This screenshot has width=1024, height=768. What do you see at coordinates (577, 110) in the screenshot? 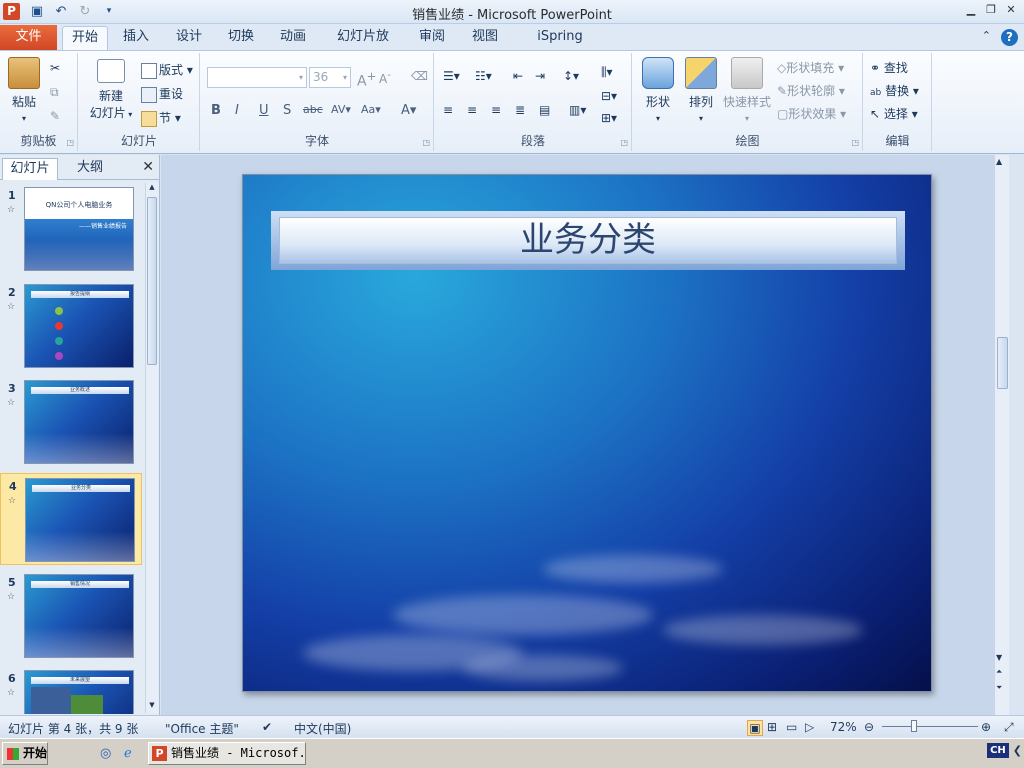
I see `columns-icon: ▥▾` at bounding box center [577, 110].